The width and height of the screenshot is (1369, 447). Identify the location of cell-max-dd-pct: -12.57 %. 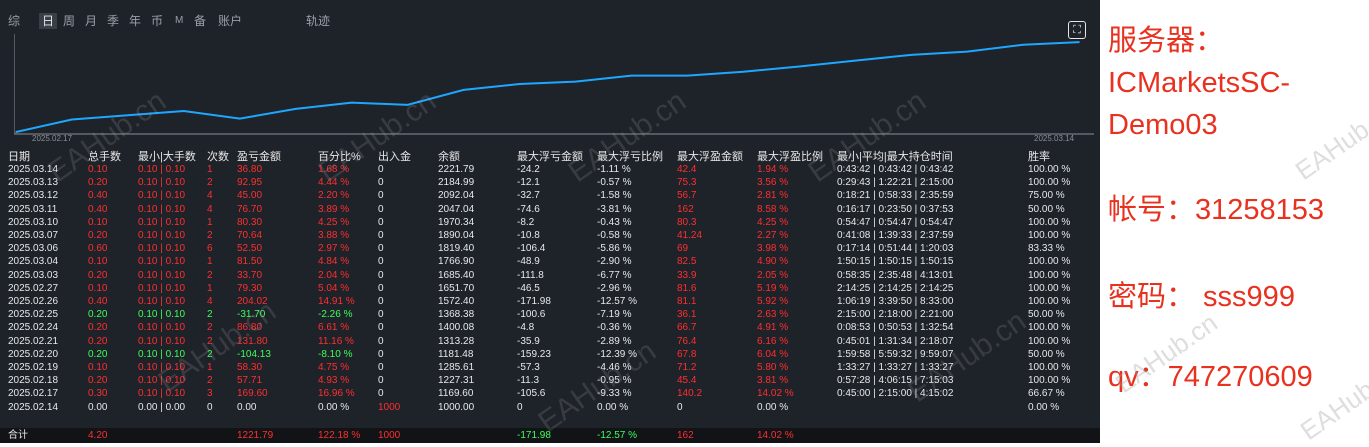
(617, 301).